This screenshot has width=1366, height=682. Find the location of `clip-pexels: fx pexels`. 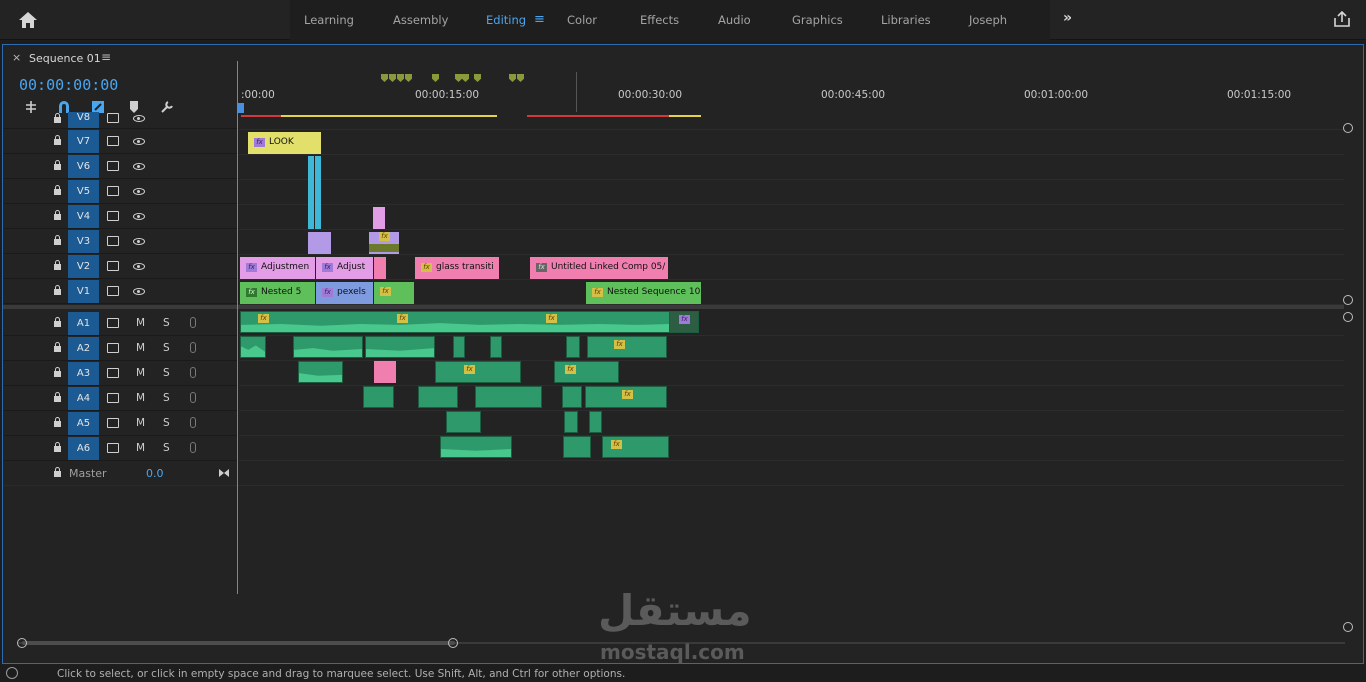

clip-pexels: fx pexels is located at coordinates (344, 293).